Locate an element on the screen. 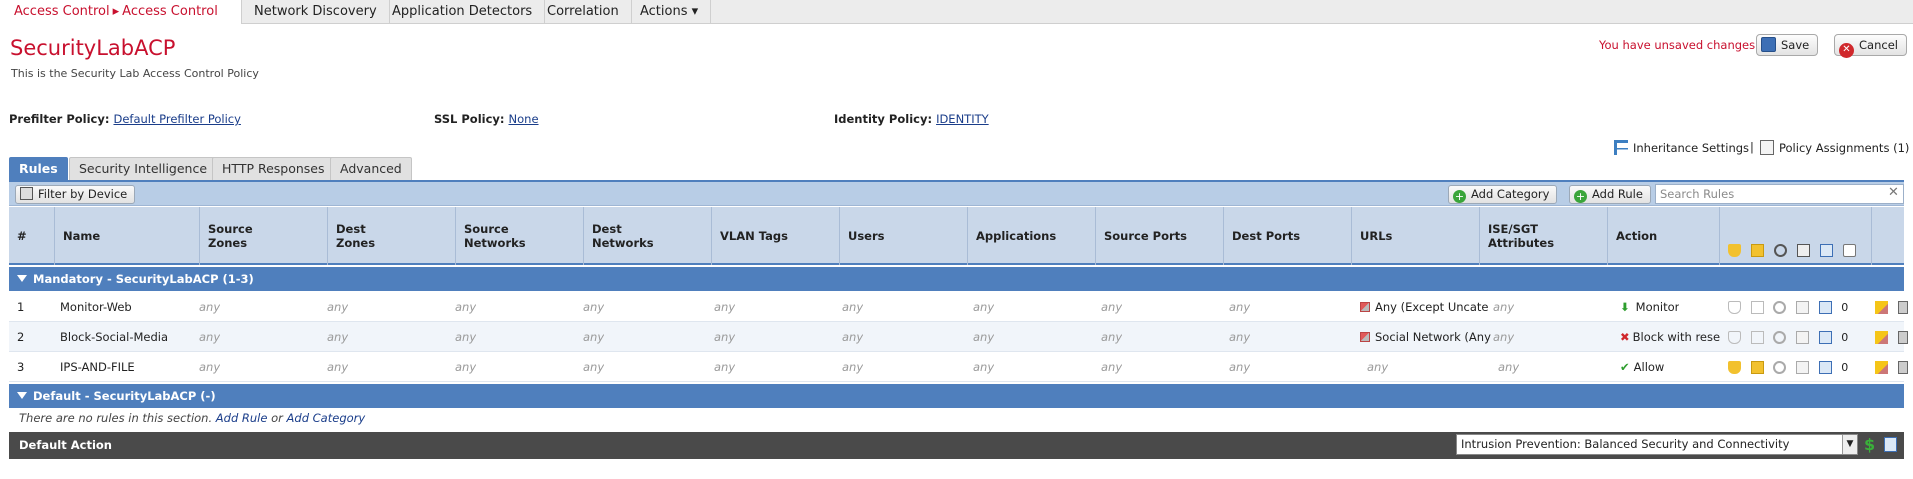 The height and width of the screenshot is (479, 1913). filter-by-device-button: Filter by Device is located at coordinates (75, 194).